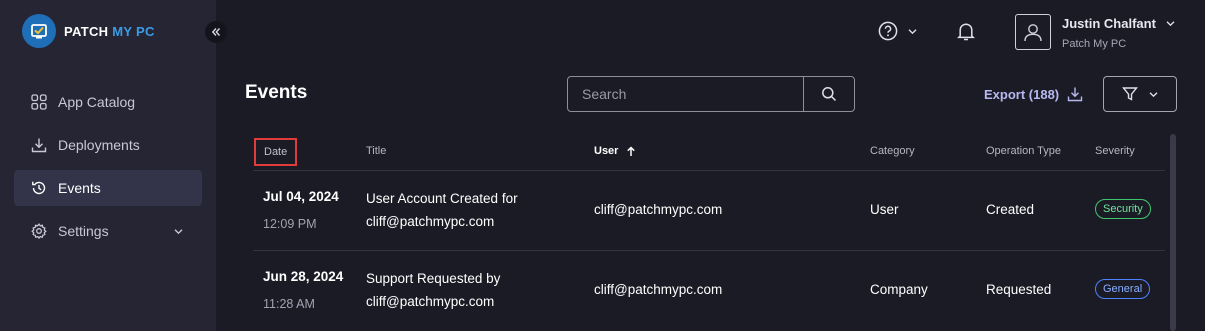 The image size is (1205, 331). I want to click on user-info: Justin Chalfant Patch My PC, so click(1119, 32).